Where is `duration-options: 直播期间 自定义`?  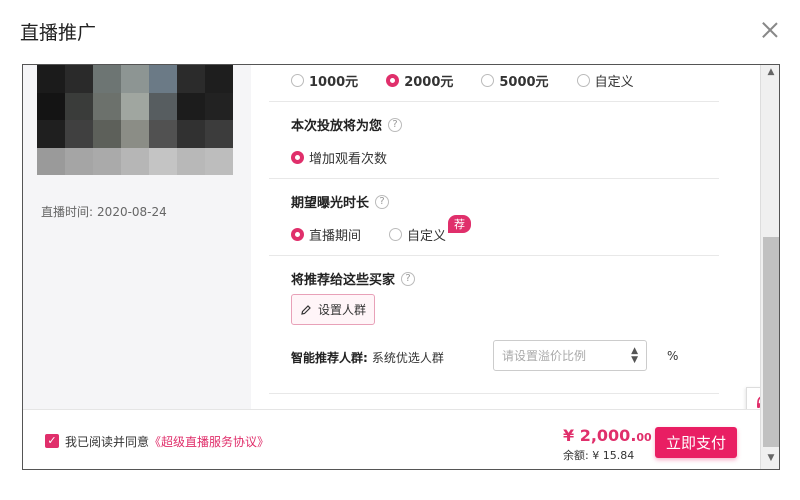
duration-options: 直播期间 自定义 is located at coordinates (382, 234).